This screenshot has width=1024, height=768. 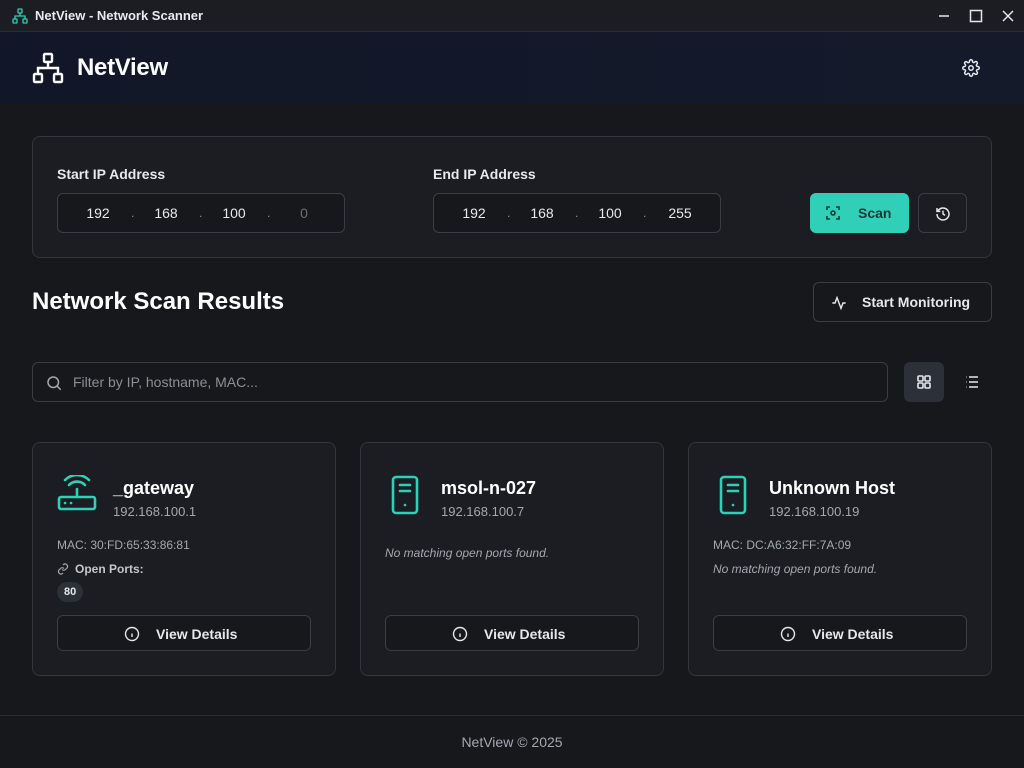 I want to click on end-ip-octet-3: 100, so click(x=610, y=213).